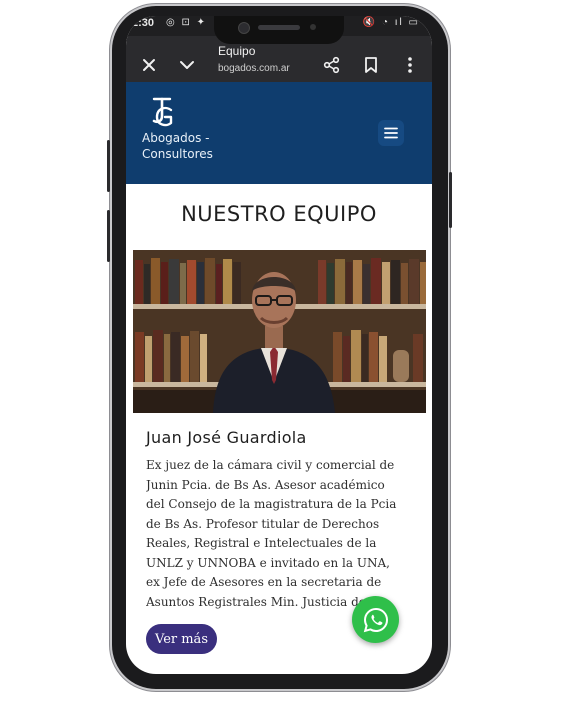 This screenshot has width=562, height=711. I want to click on volume-up-button, so click(108, 166).